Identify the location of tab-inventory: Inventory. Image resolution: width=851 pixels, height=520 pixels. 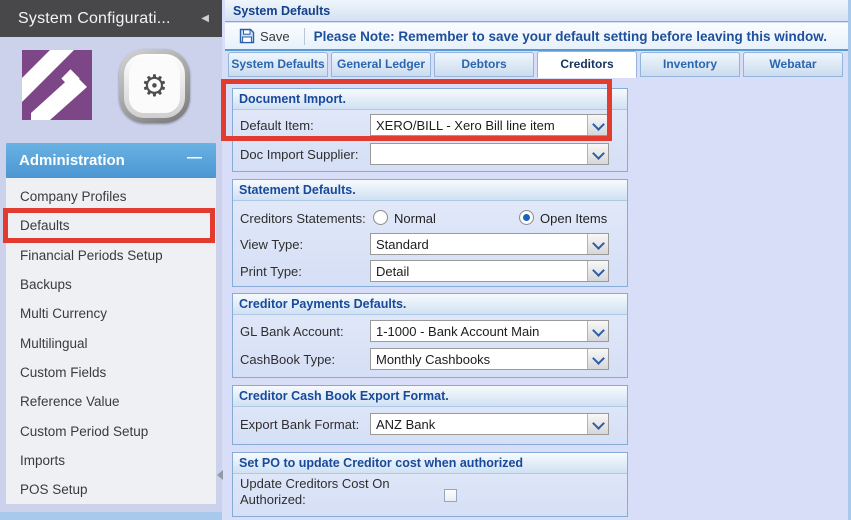
(690, 64).